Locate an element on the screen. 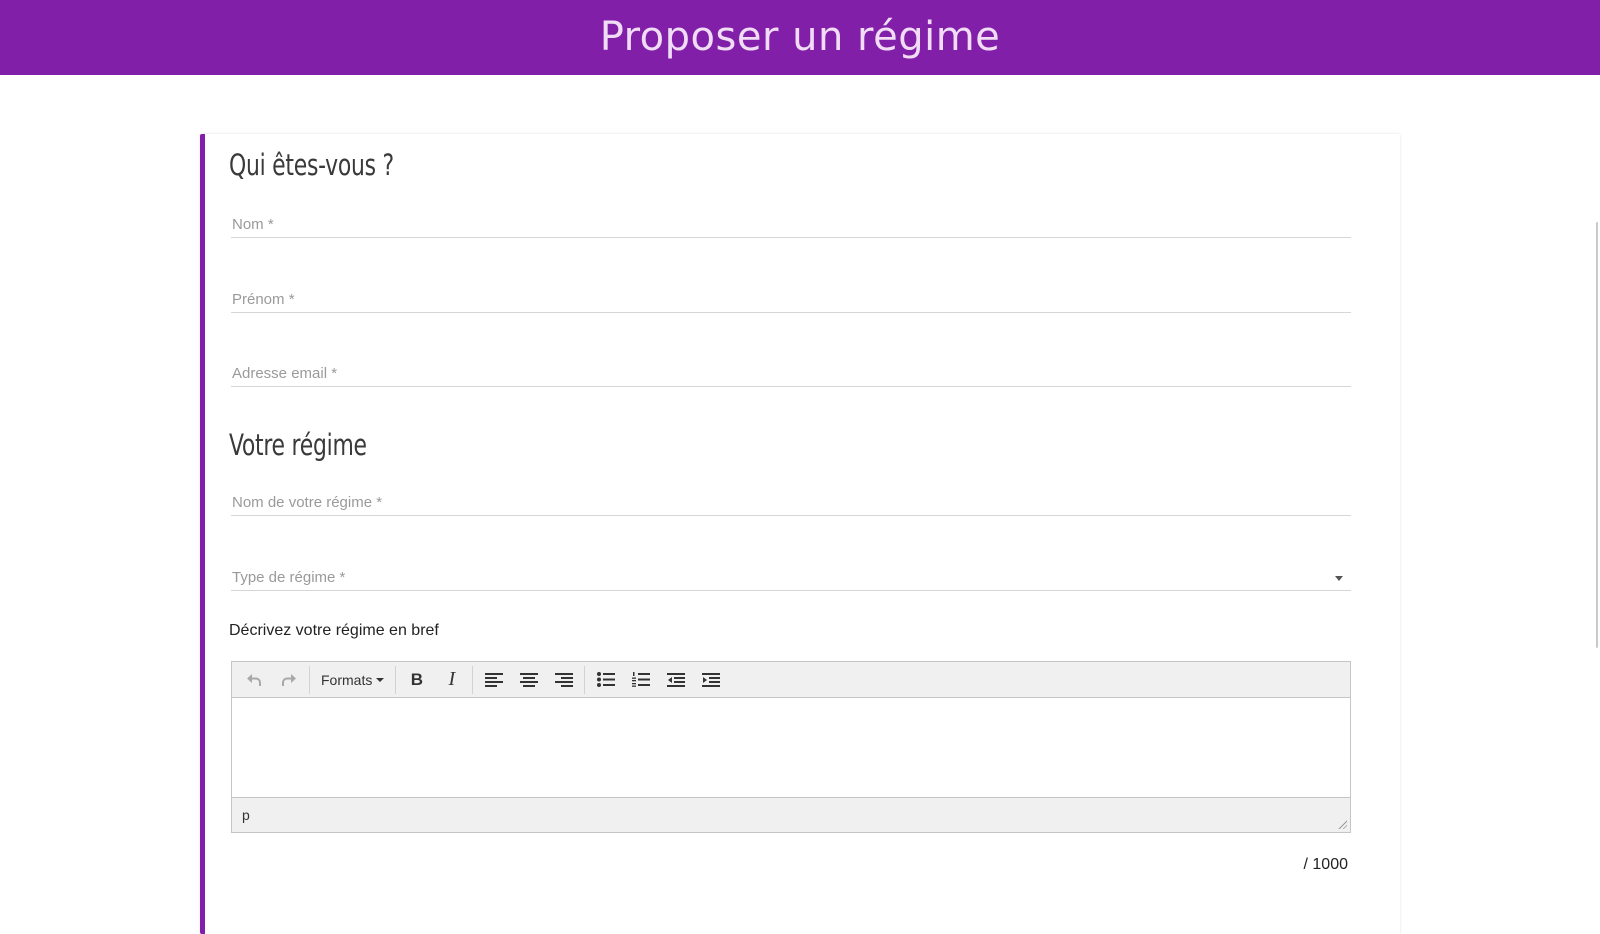 The height and width of the screenshot is (934, 1600). nom-field: Nom * is located at coordinates (791, 222).